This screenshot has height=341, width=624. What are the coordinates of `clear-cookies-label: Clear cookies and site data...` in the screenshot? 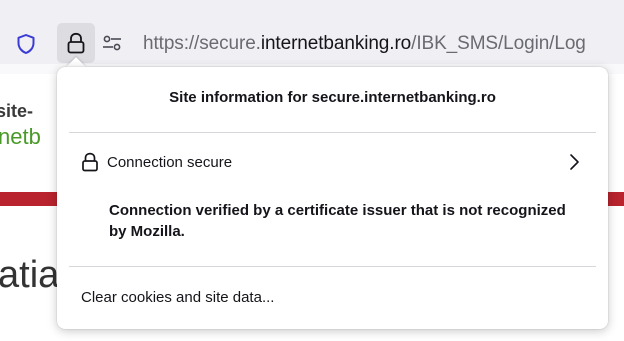 It's located at (178, 297).